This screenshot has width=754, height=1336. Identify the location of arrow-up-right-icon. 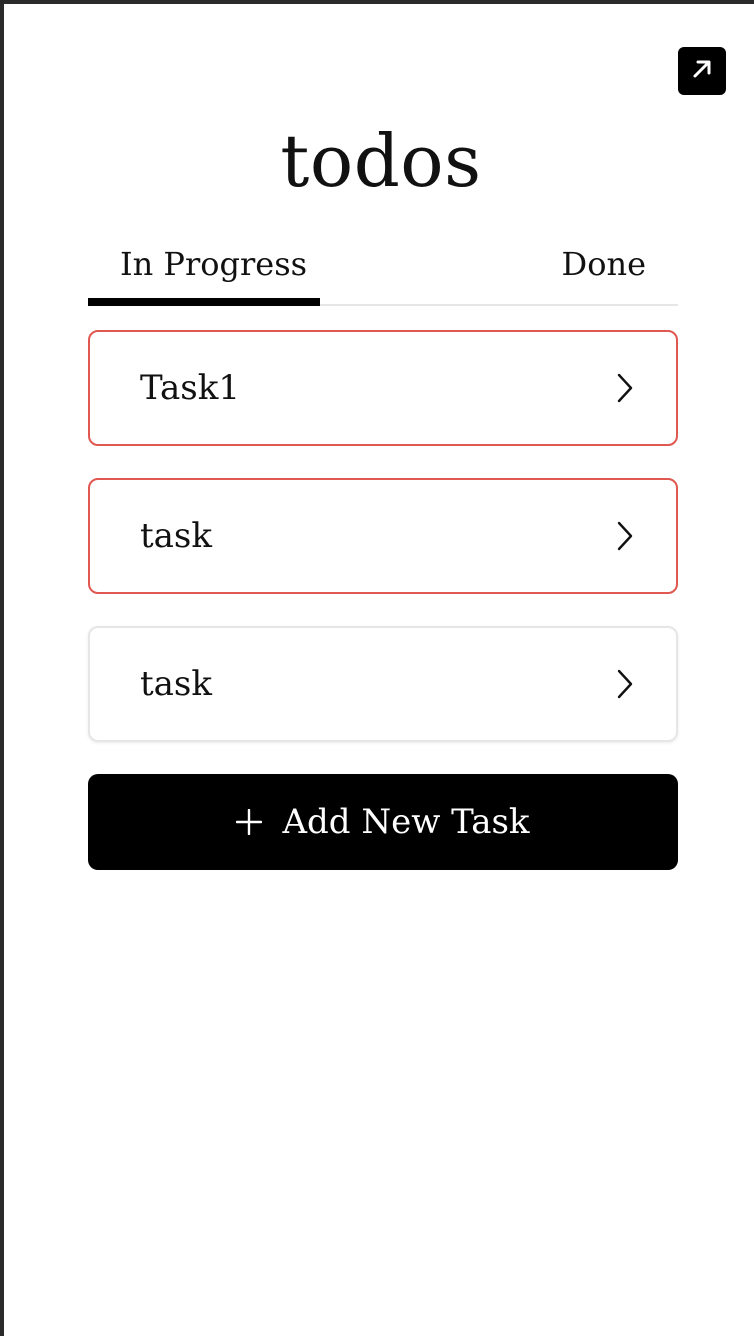
(702, 71).